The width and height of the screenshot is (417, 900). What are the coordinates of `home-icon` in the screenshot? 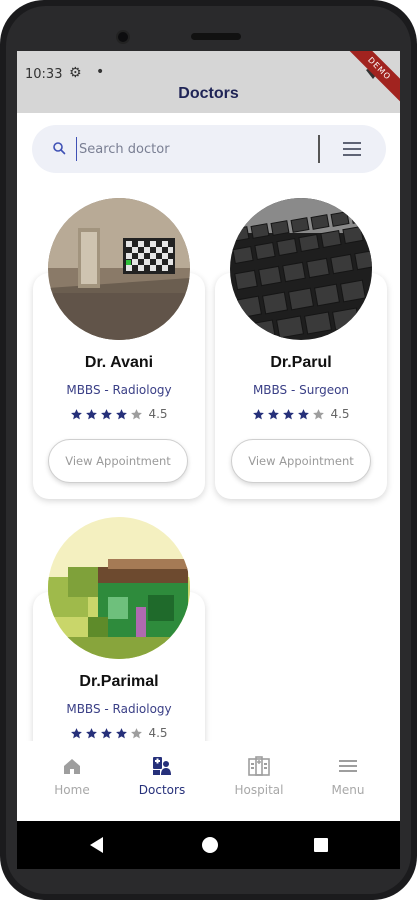 It's located at (72, 766).